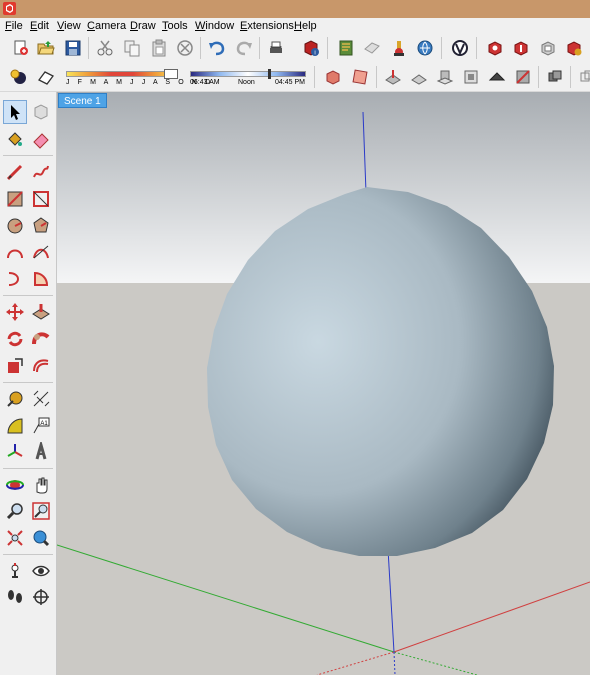  What do you see at coordinates (41, 597) in the screenshot?
I see `section-plane-tool-icon` at bounding box center [41, 597].